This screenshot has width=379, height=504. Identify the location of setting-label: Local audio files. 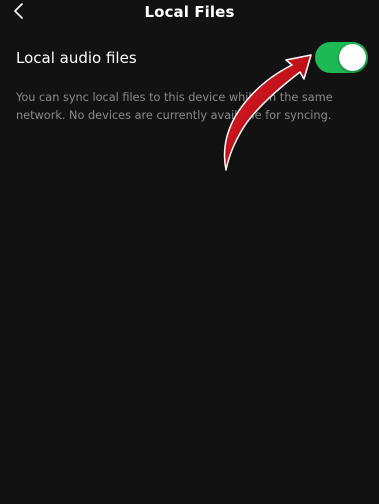
(76, 58).